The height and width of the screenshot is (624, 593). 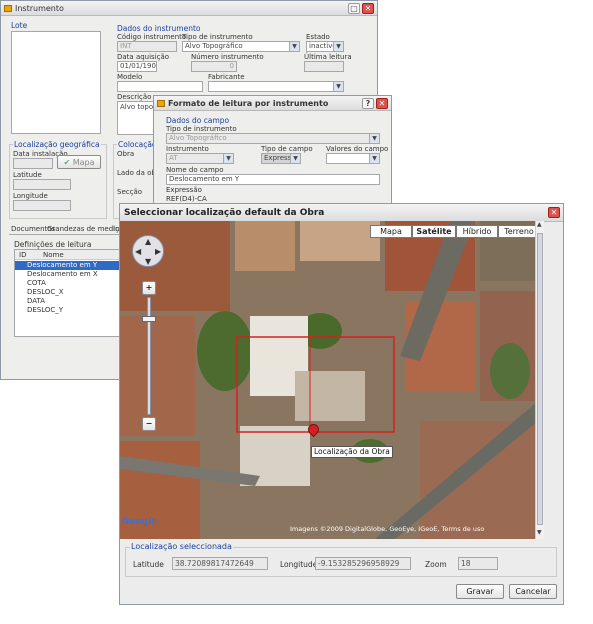 What do you see at coordinates (281, 158) in the screenshot?
I see `tipo-campo-select: Expressão ▼` at bounding box center [281, 158].